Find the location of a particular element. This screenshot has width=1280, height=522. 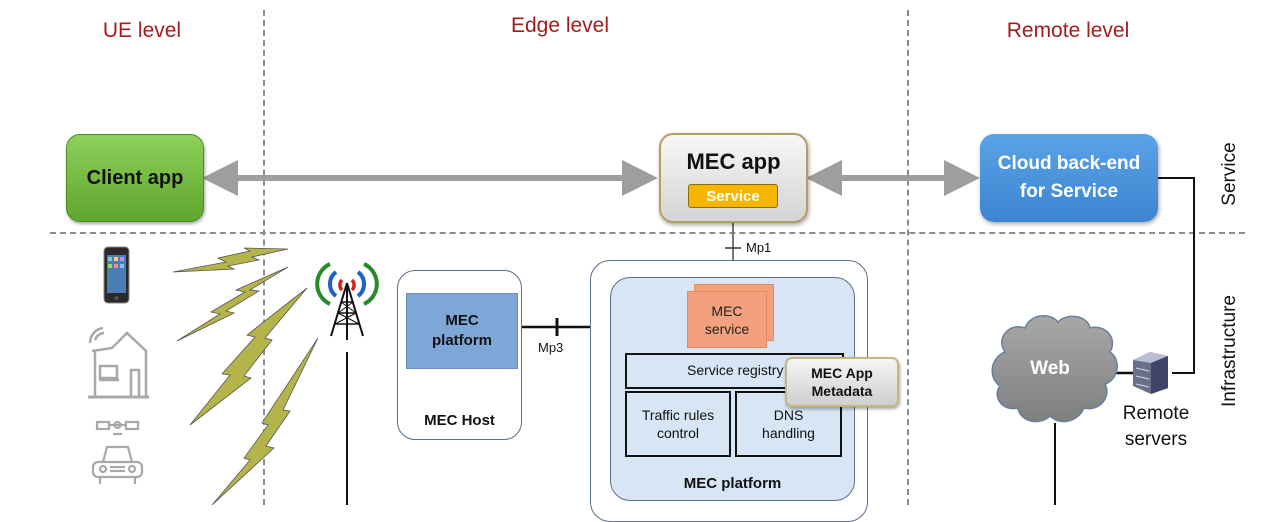

cloud-backend-line2: for Service is located at coordinates (1069, 191).